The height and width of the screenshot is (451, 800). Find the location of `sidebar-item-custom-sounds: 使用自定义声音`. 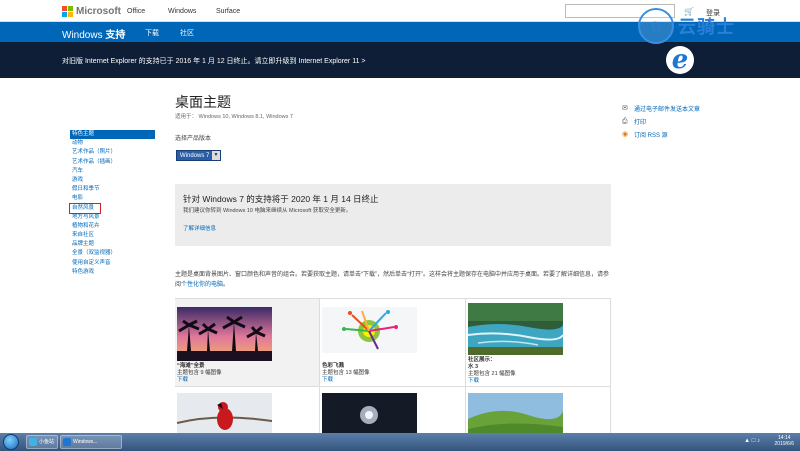

sidebar-item-custom-sounds: 使用自定义声音 is located at coordinates (112, 263).